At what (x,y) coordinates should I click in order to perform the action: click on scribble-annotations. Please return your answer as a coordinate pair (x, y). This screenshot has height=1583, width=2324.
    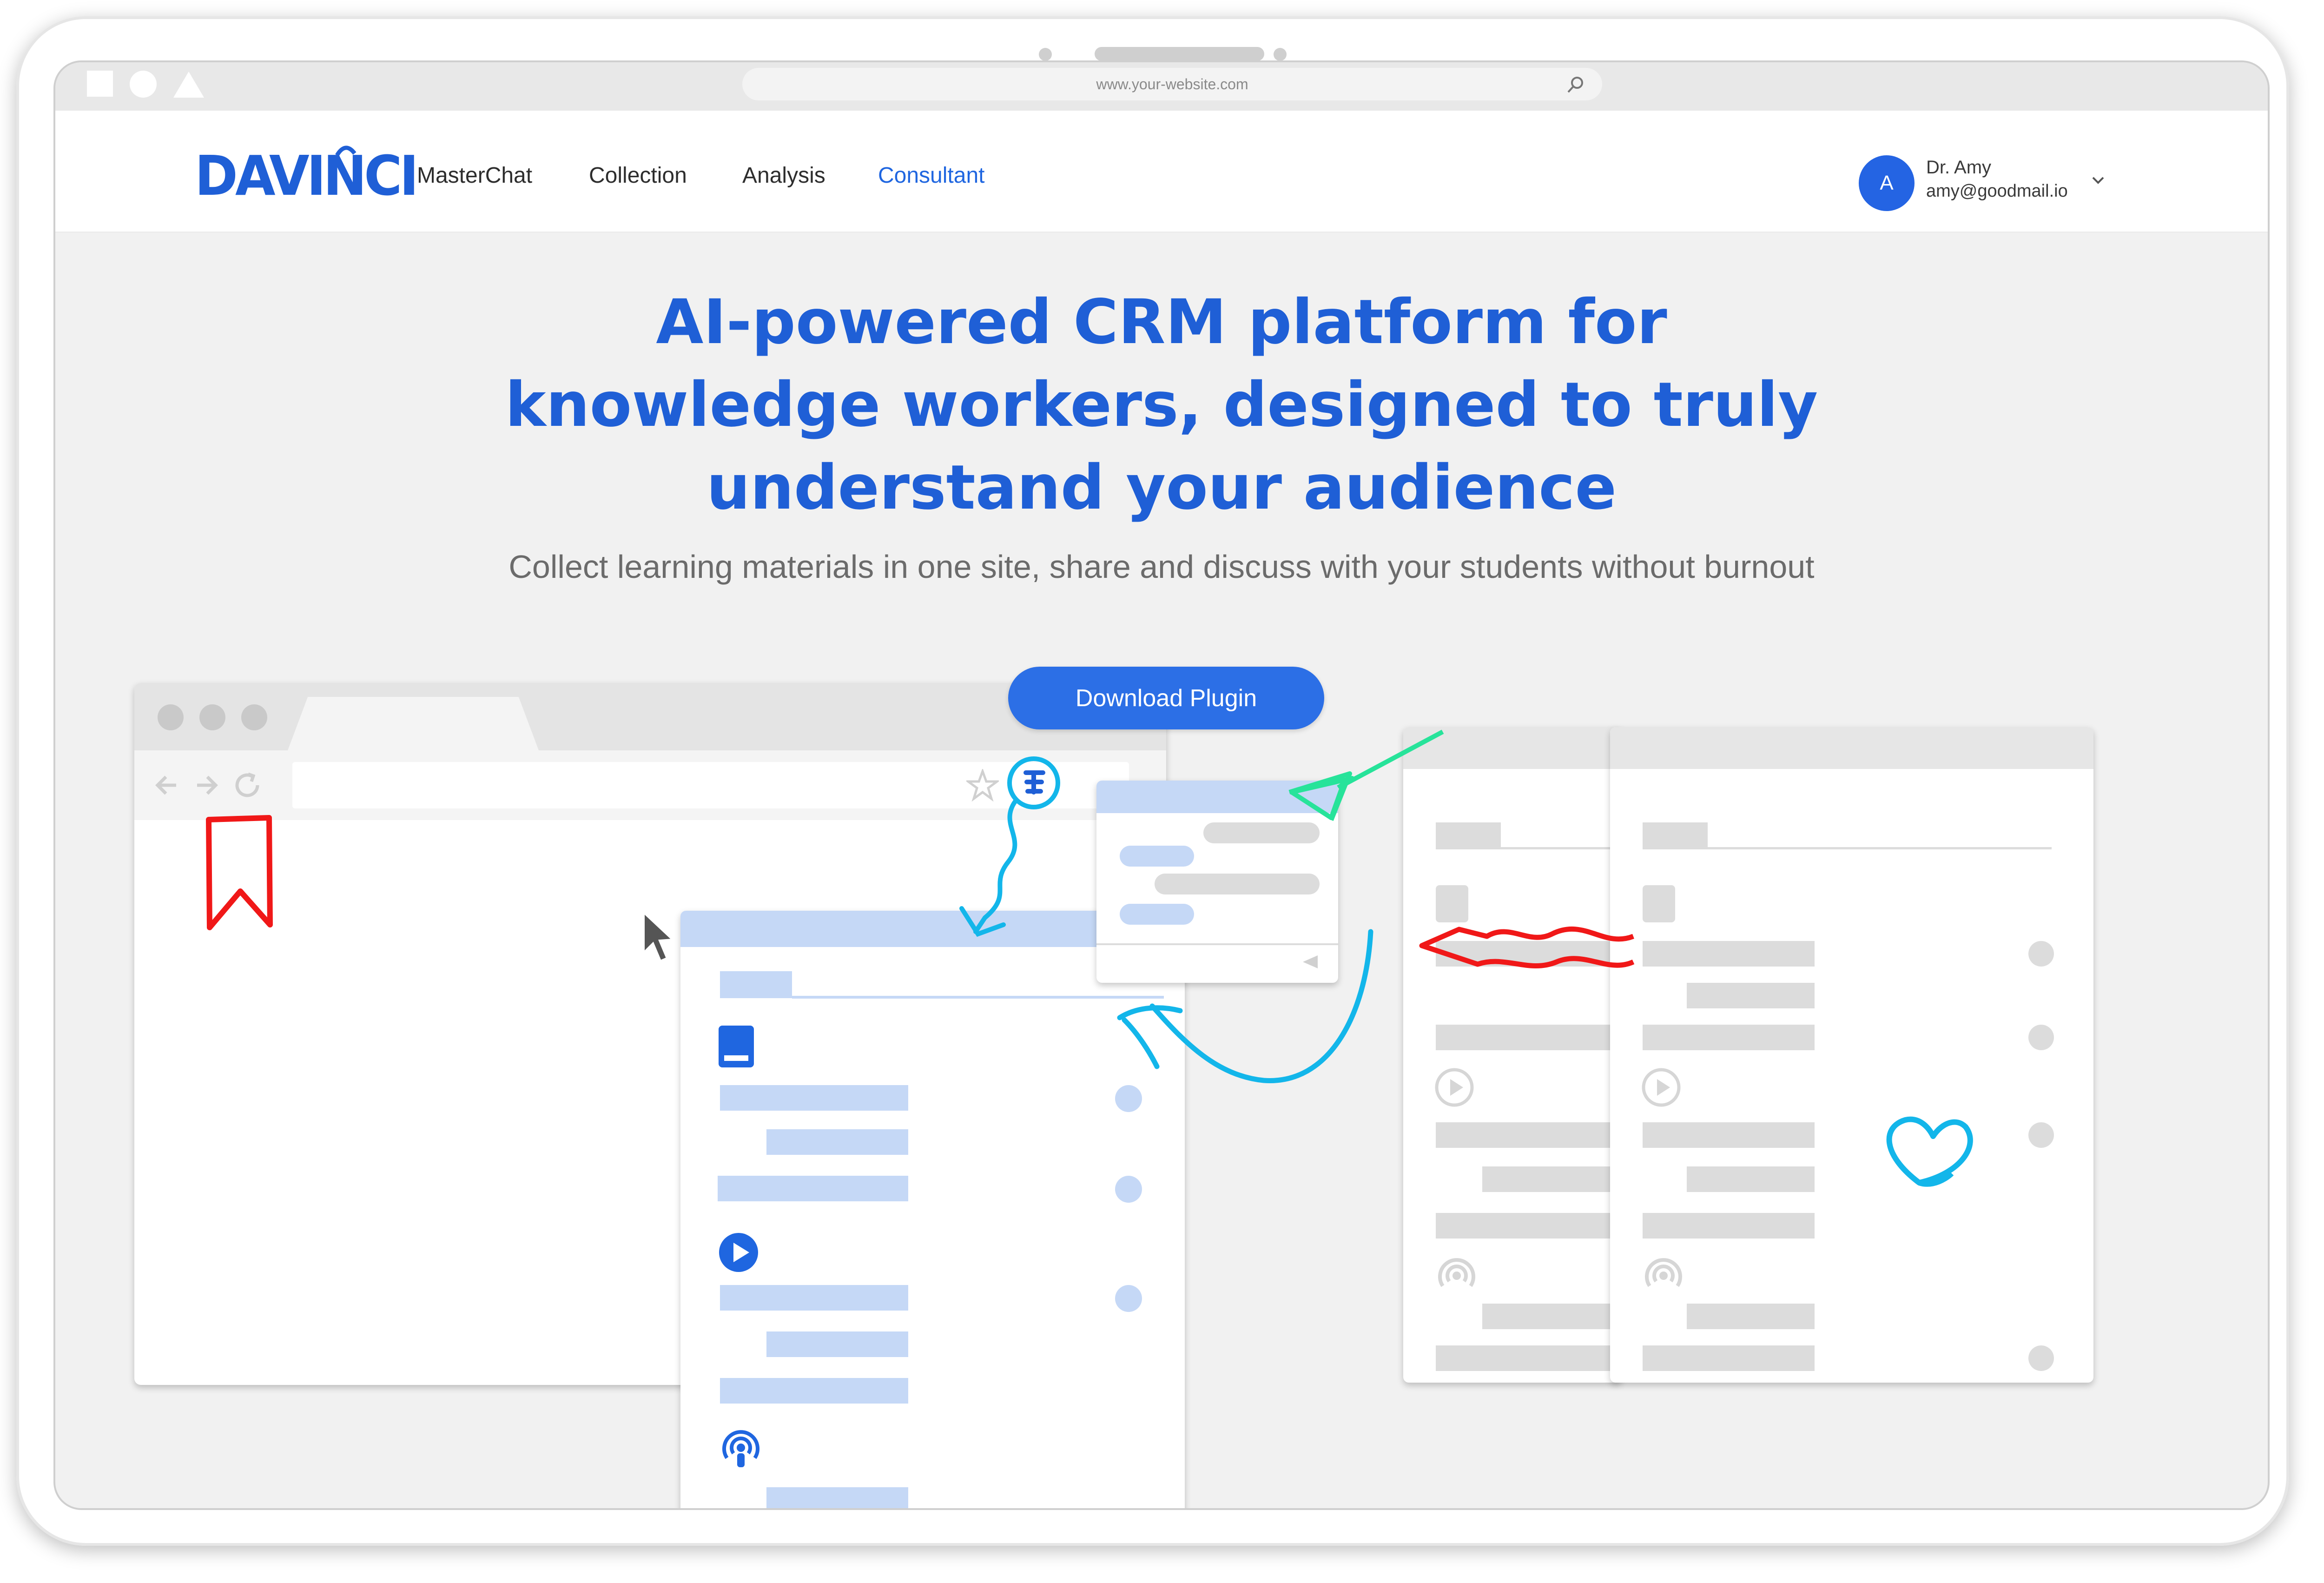
    Looking at the image, I should click on (1466, 958).